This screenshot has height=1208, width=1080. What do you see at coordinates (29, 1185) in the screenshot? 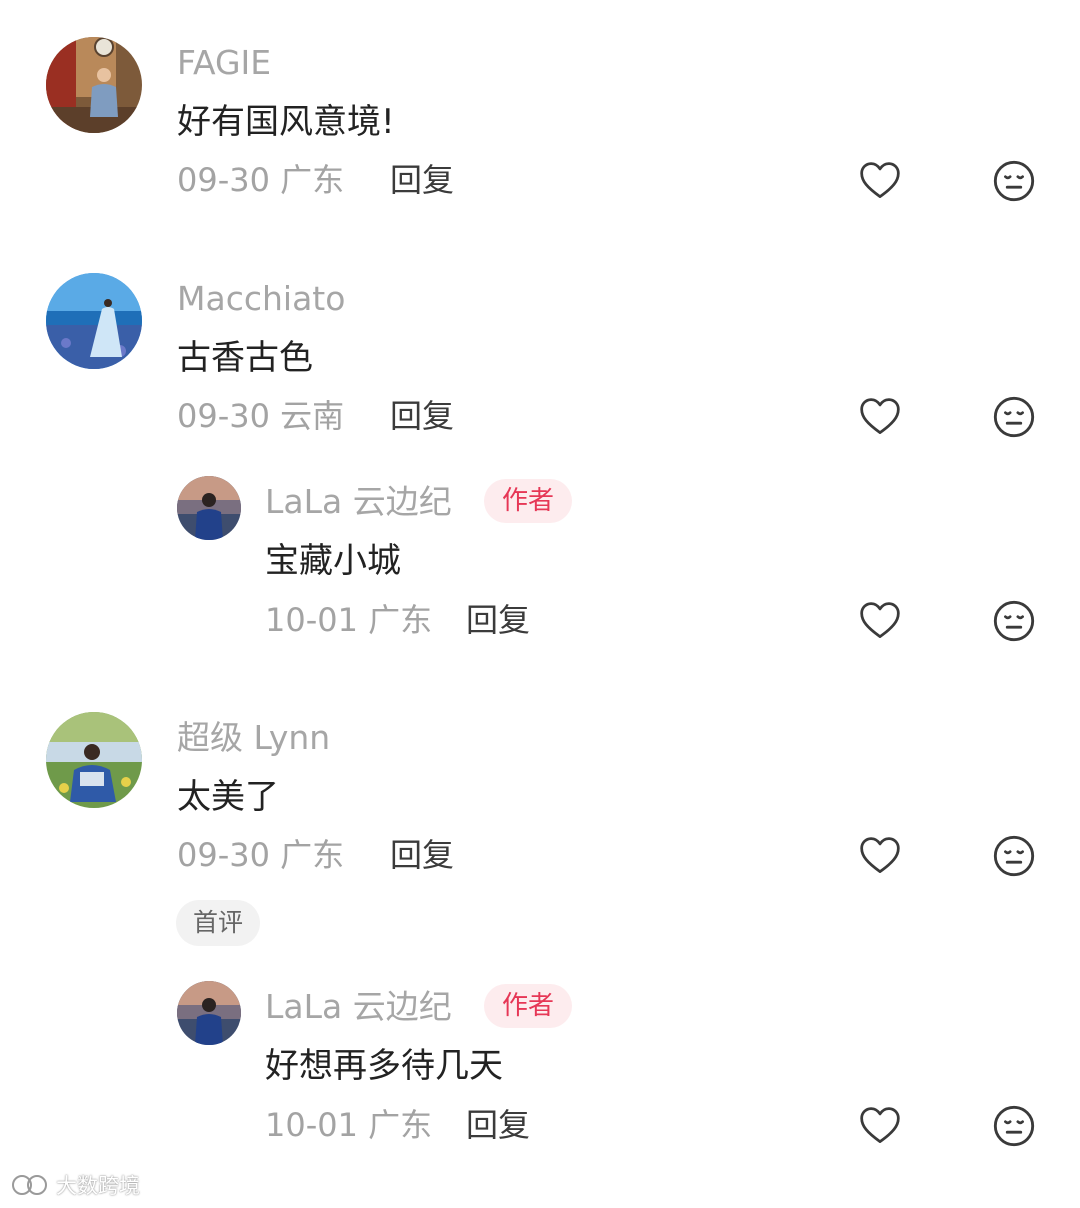
I see `watermark-logo-icon` at bounding box center [29, 1185].